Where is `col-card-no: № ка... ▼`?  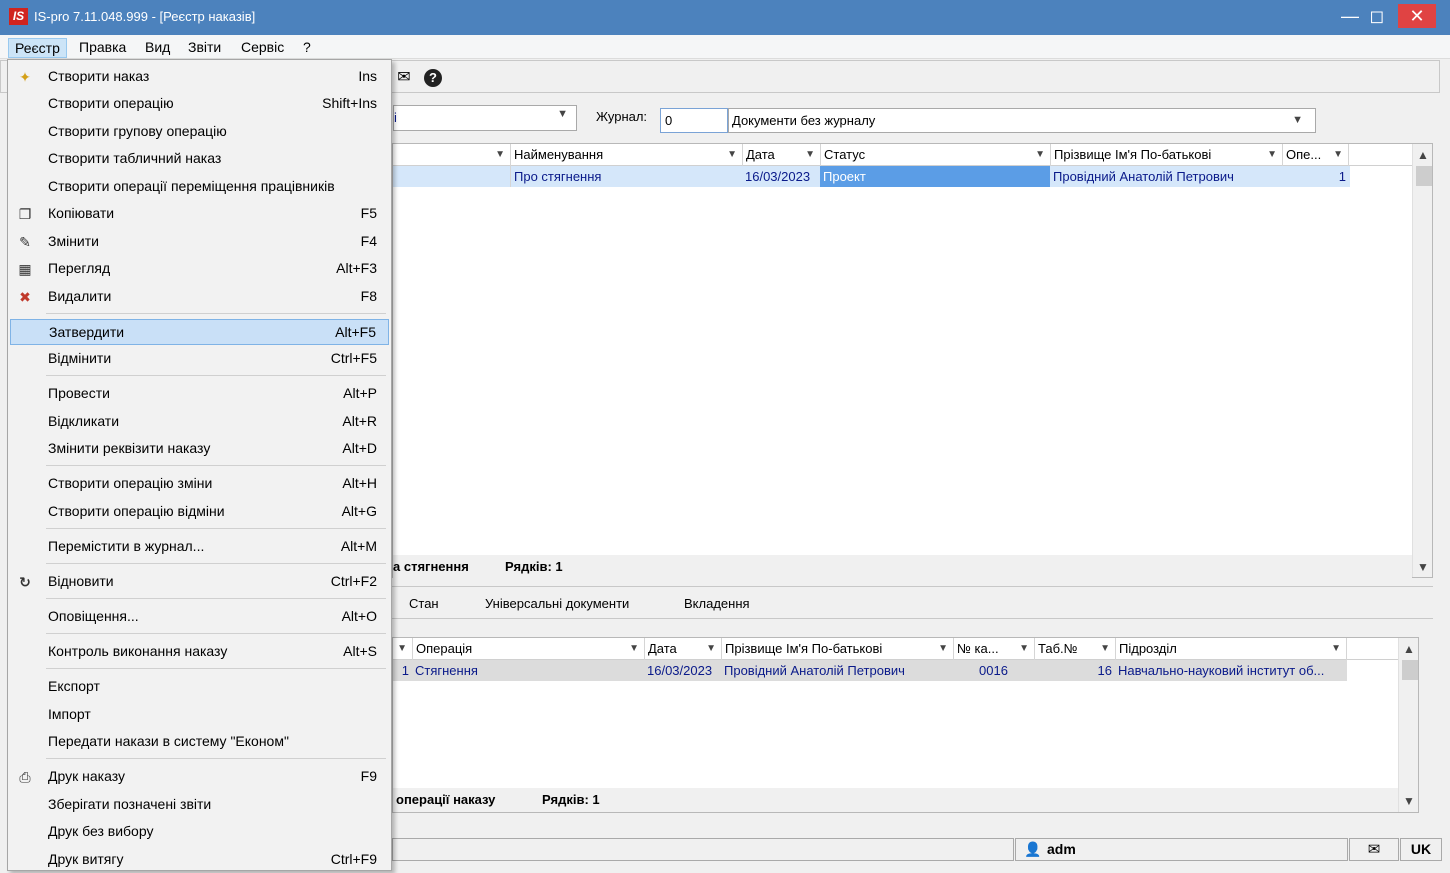
col-card-no: № ка... ▼ is located at coordinates (993, 649).